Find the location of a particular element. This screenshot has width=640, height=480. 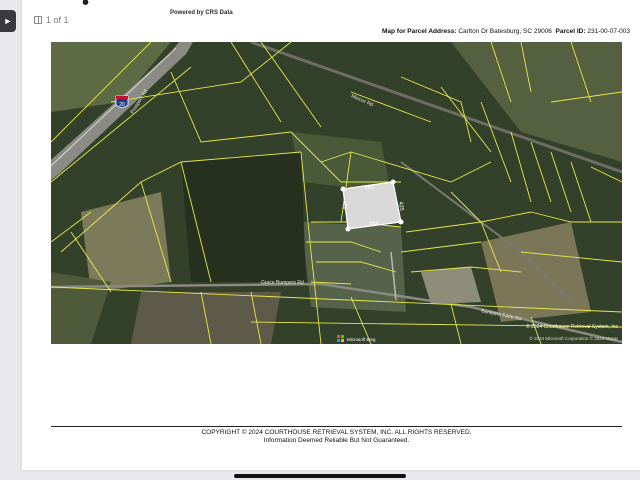

map-title-label: Map for Parcel Address: is located at coordinates (419, 31).